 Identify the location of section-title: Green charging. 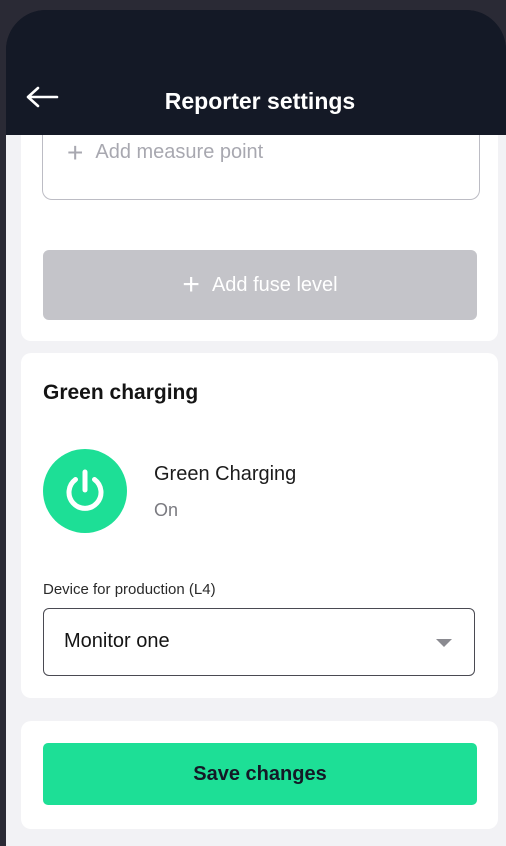
(121, 392).